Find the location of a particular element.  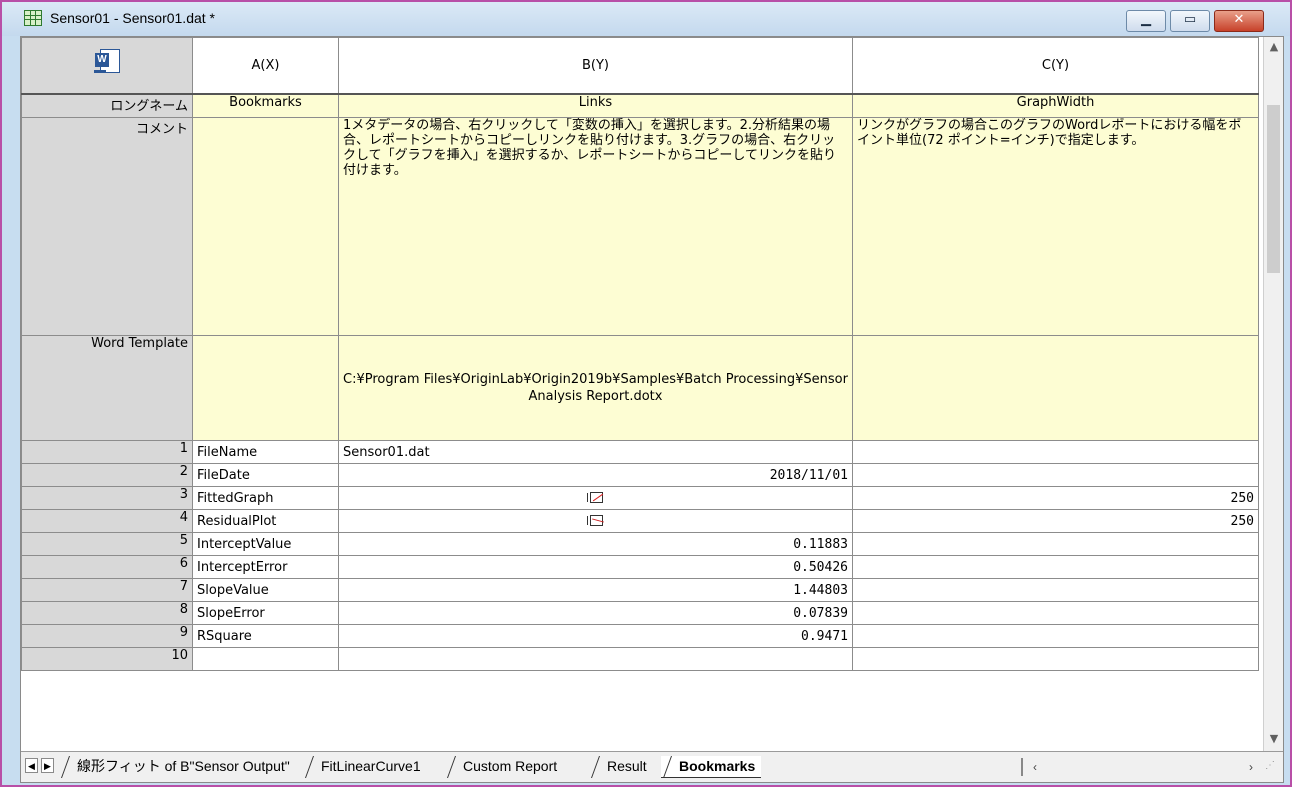

table-row: 5 InterceptValue 0.11883 is located at coordinates (640, 544).